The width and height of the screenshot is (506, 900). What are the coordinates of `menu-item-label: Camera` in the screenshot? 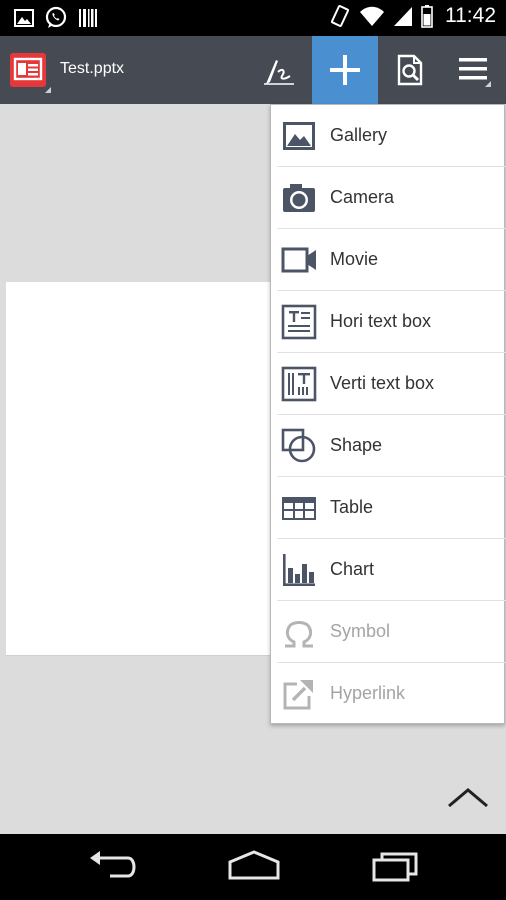 It's located at (362, 197).